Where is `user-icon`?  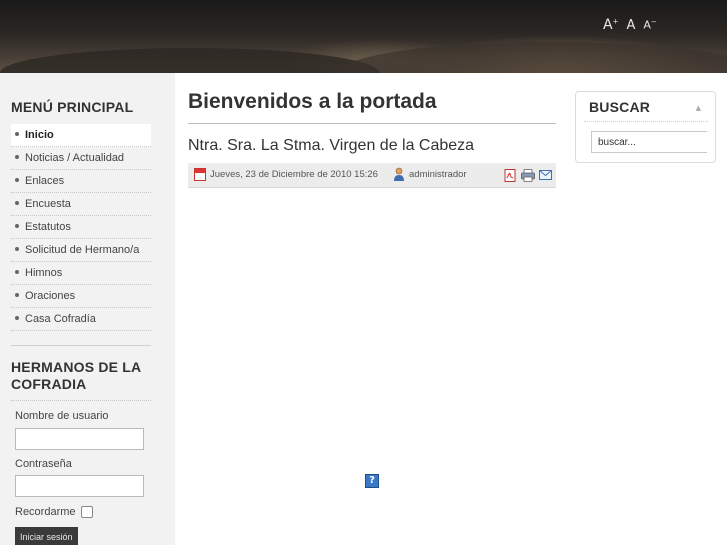 user-icon is located at coordinates (399, 174).